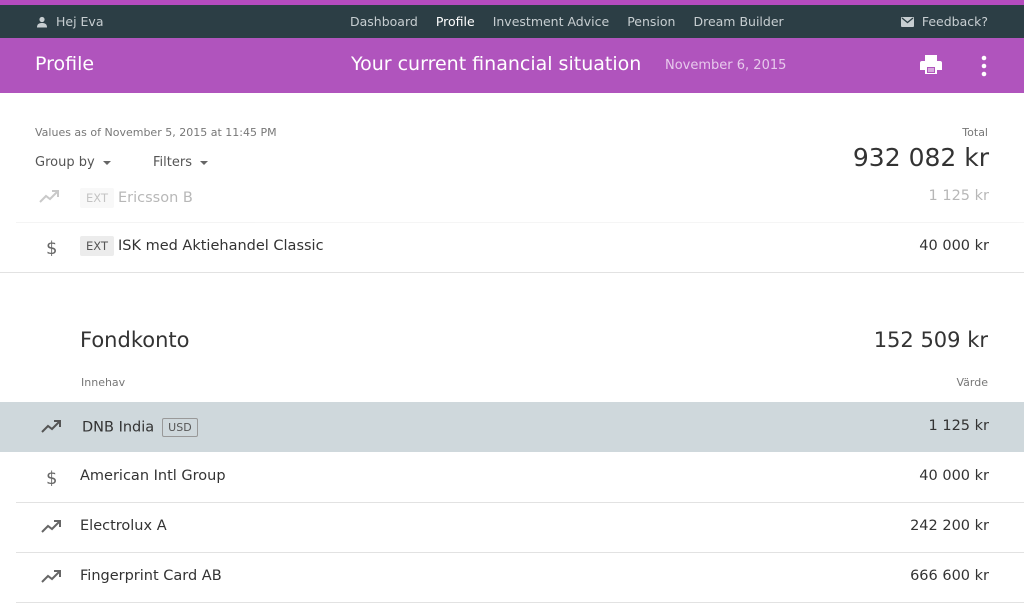 The image size is (1024, 611). Describe the element at coordinates (455, 21) in the screenshot. I see `nav-profile: Profile` at that location.